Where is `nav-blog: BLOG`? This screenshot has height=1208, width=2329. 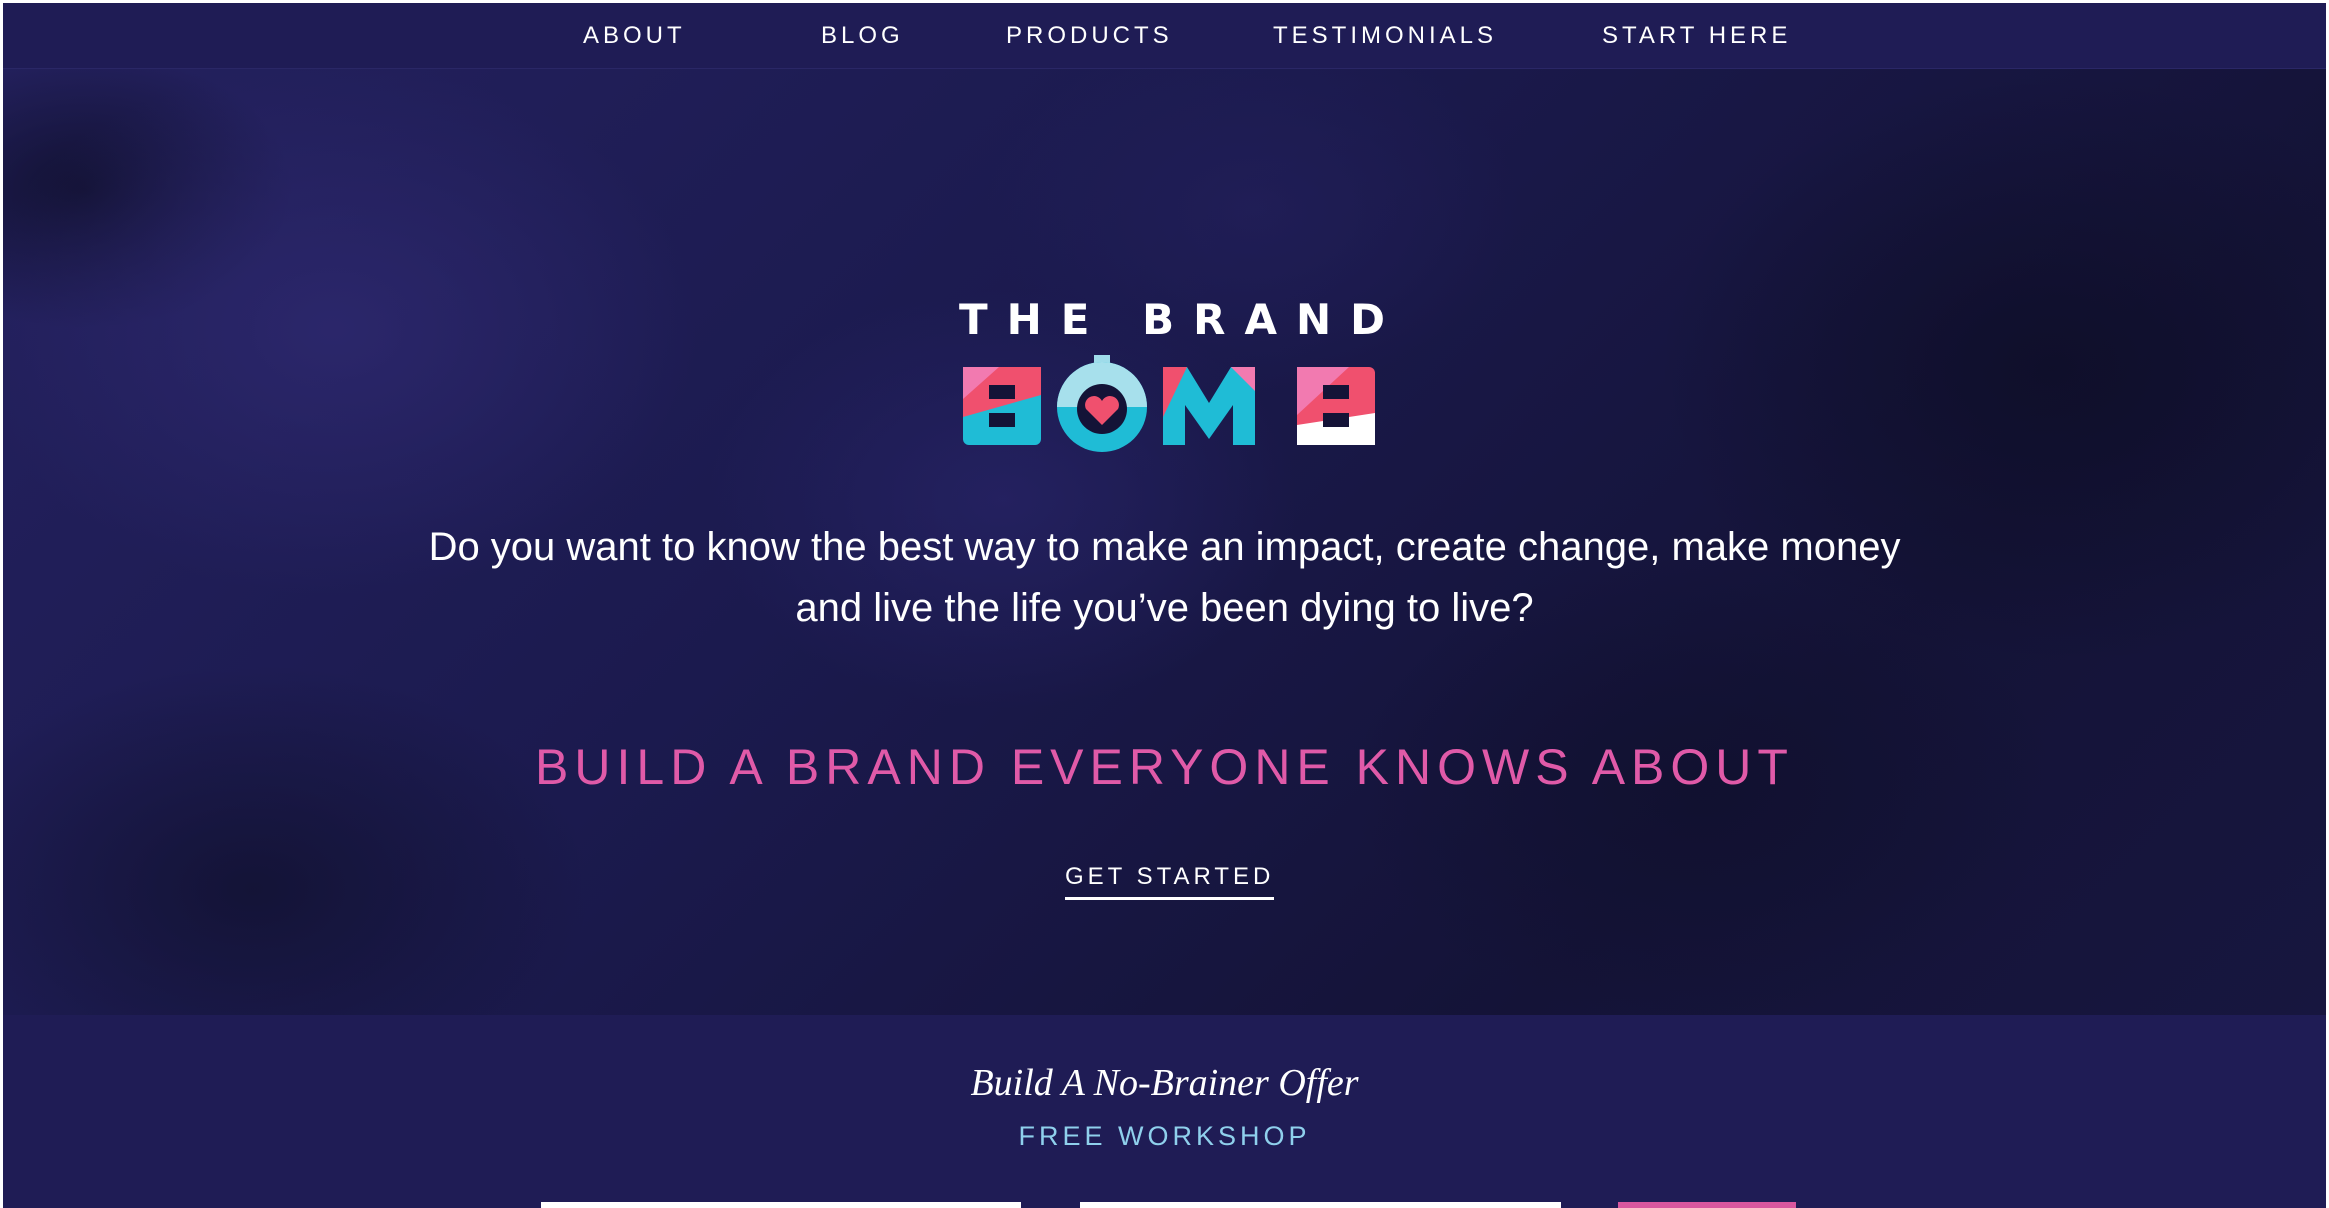 nav-blog: BLOG is located at coordinates (862, 35).